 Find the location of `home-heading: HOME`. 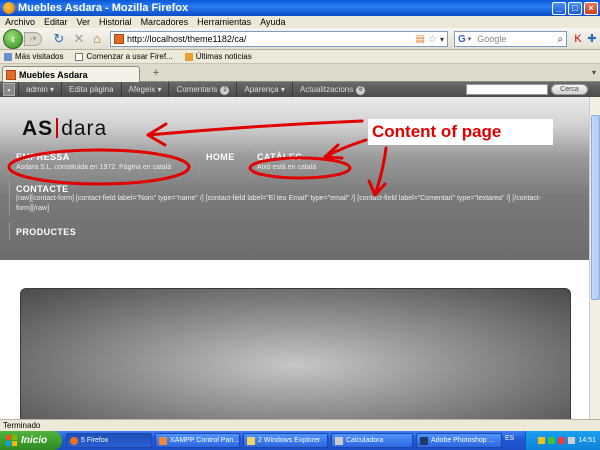

home-heading: HOME is located at coordinates (220, 157).